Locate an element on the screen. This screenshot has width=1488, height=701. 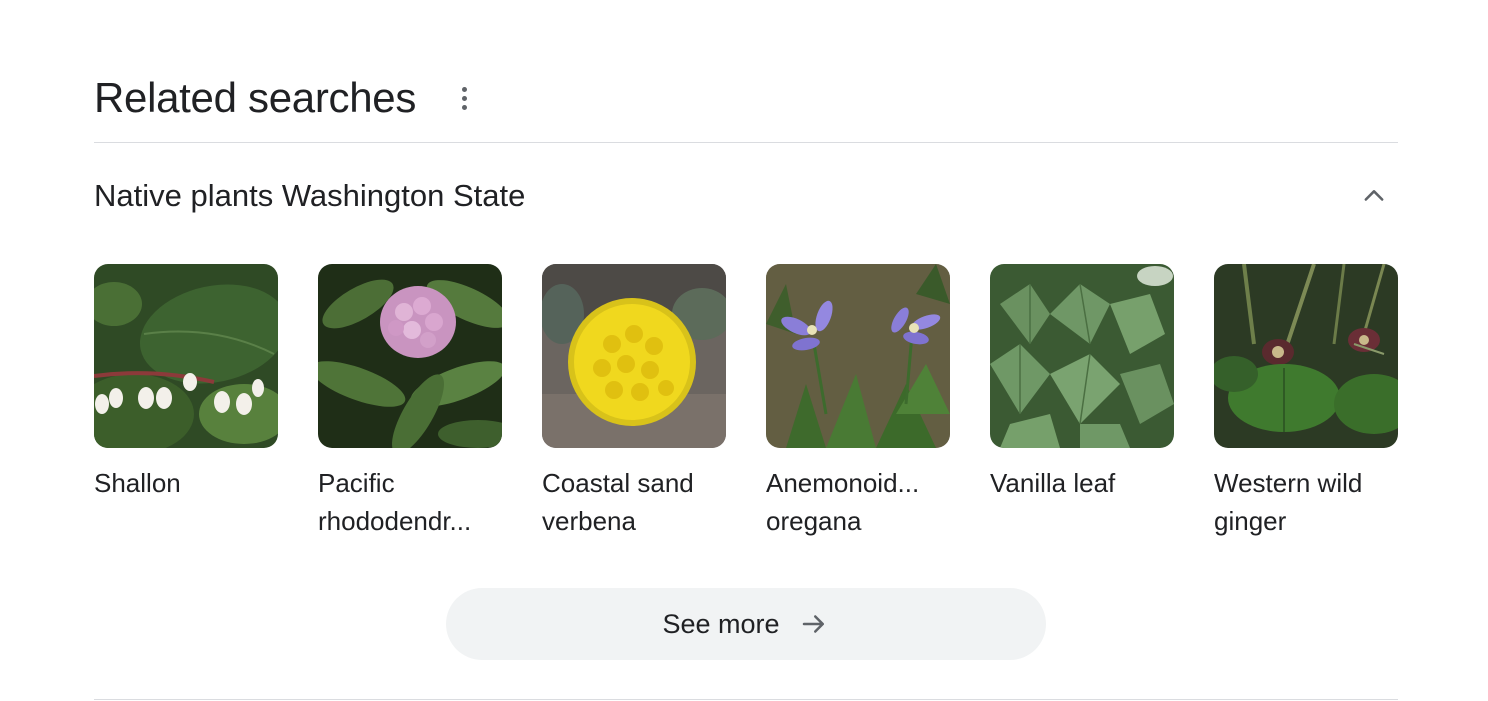
see-more-label: See more is located at coordinates (721, 623).